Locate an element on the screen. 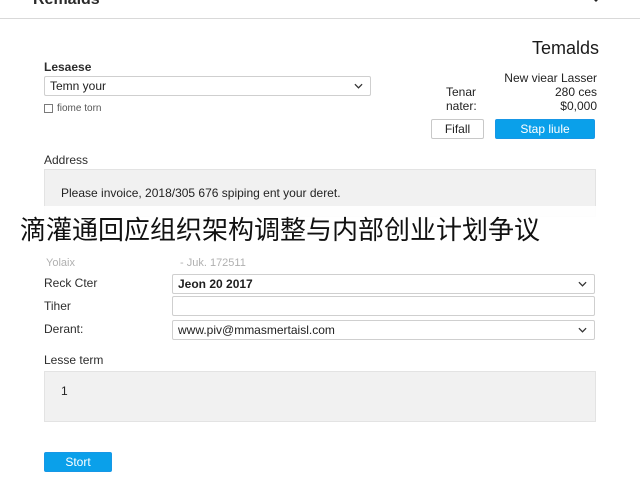  tiher-input is located at coordinates (383, 306).